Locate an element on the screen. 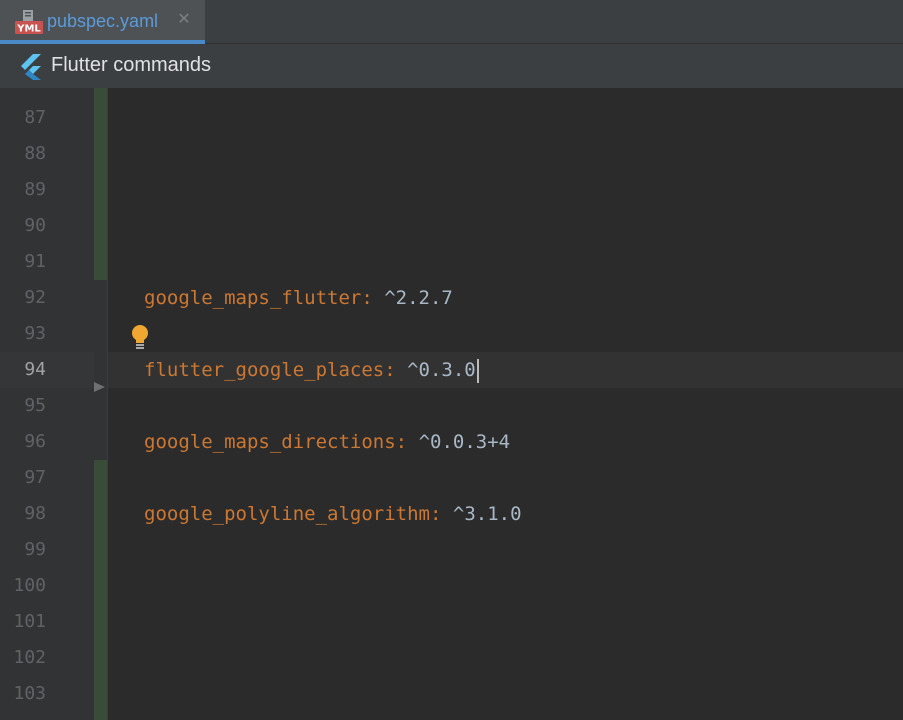 Image resolution: width=903 pixels, height=720 pixels. flutter-commands-label: Flutter commands is located at coordinates (131, 65).